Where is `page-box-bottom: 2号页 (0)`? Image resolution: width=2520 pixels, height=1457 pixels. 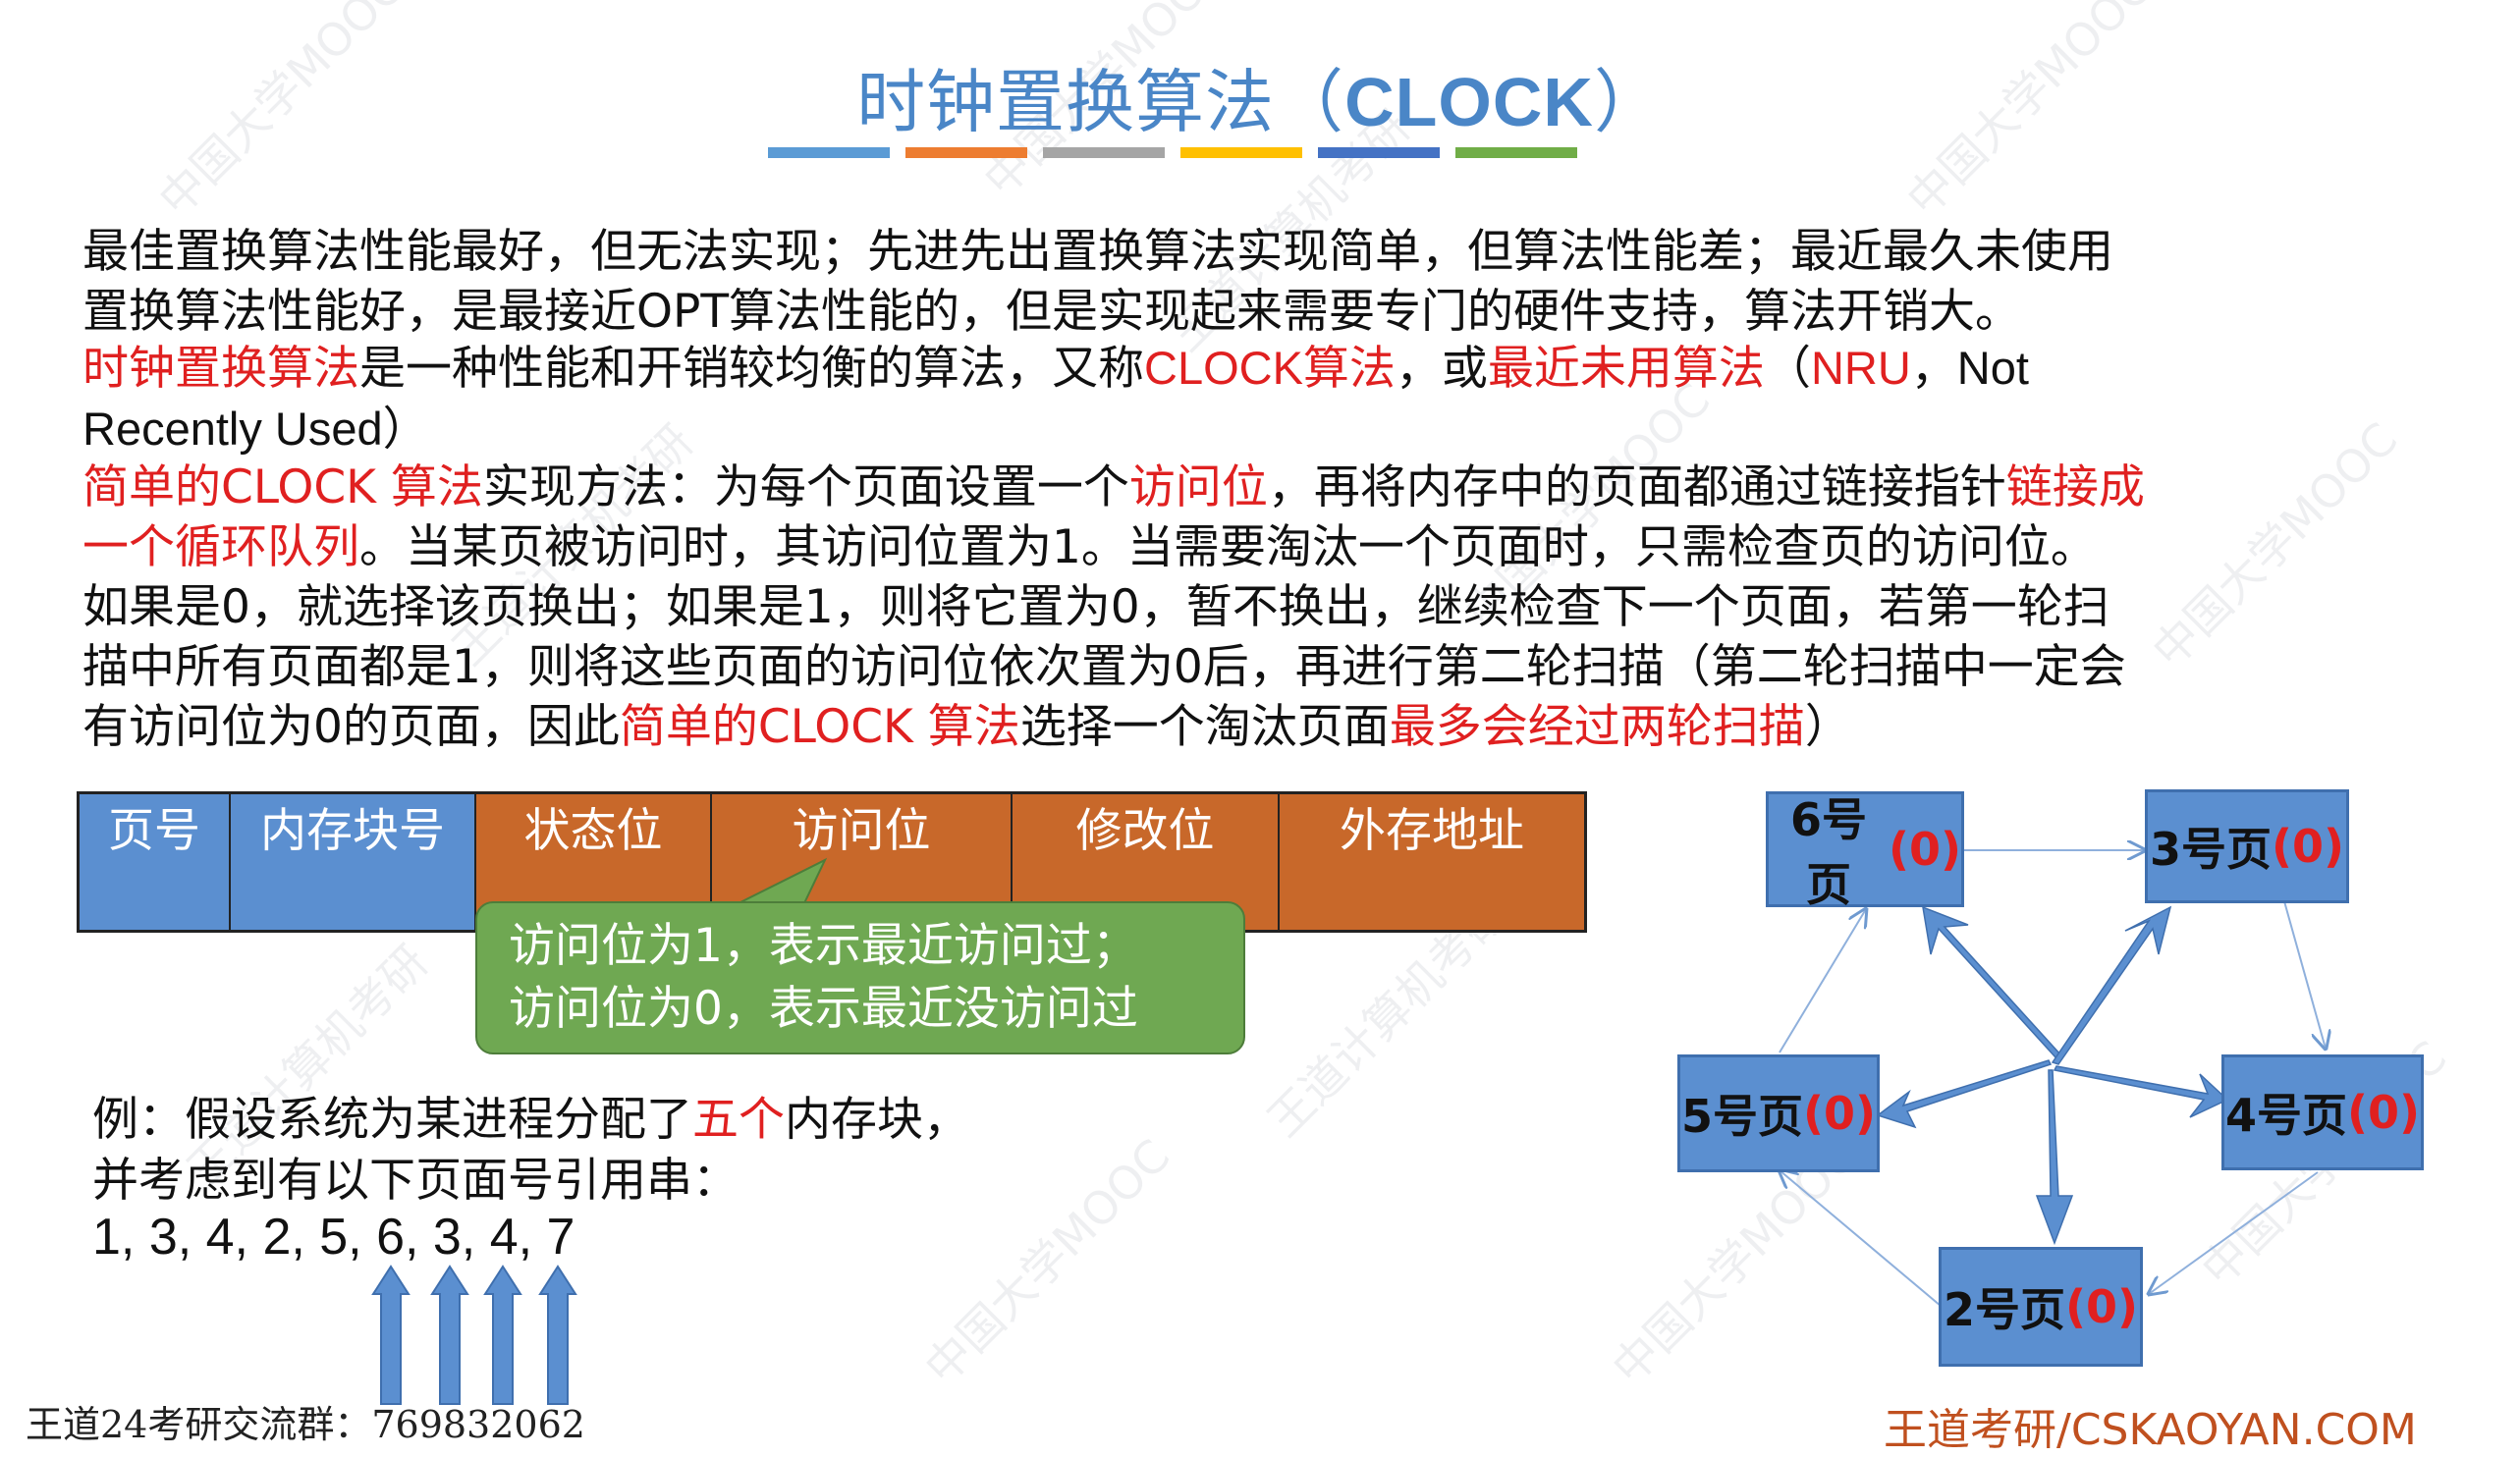
page-box-bottom: 2号页 (0) is located at coordinates (2041, 1307).